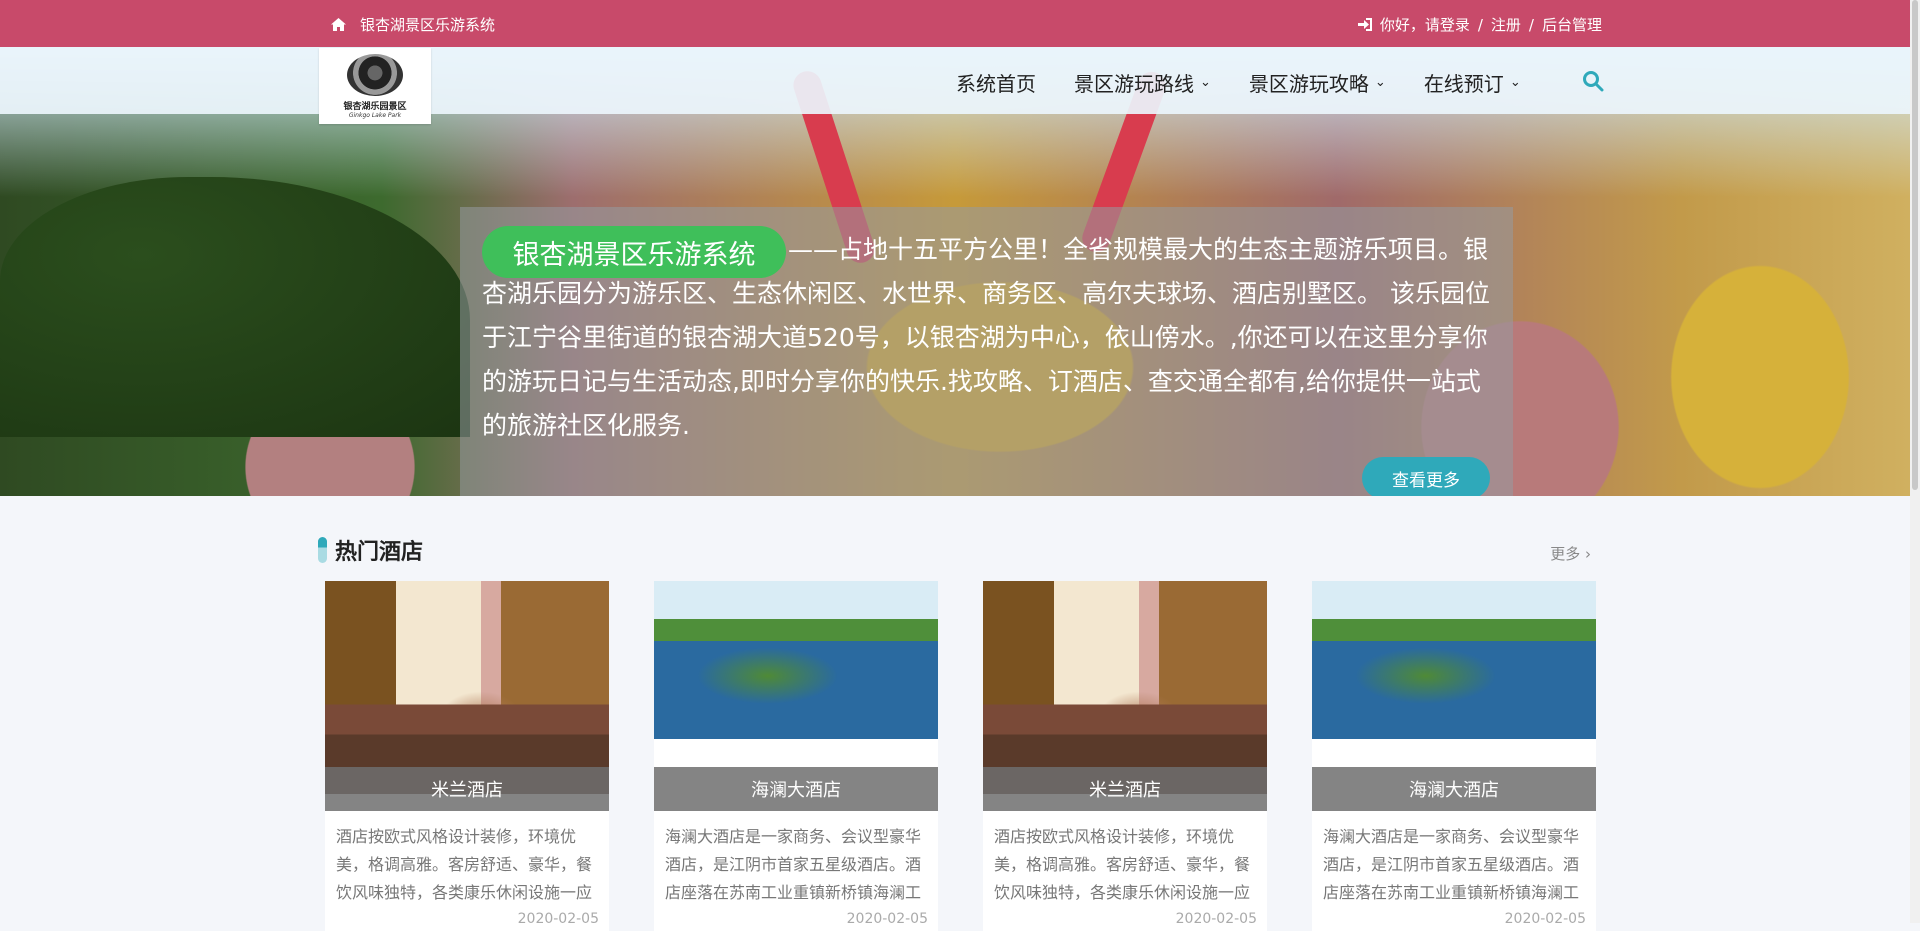  I want to click on login-link: 你好，请登录, so click(1425, 24).